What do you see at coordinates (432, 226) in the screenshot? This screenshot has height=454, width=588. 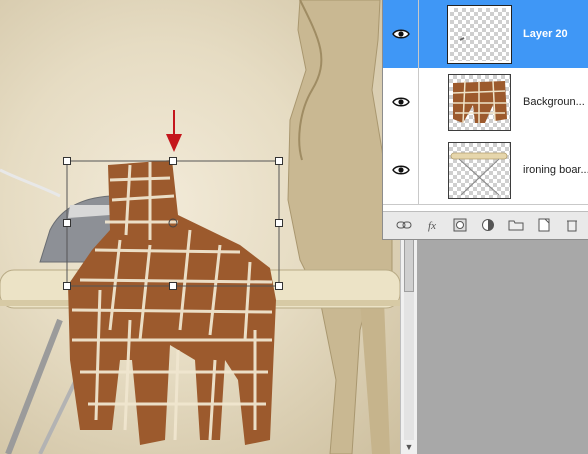 I see `fx-icon: fx` at bounding box center [432, 226].